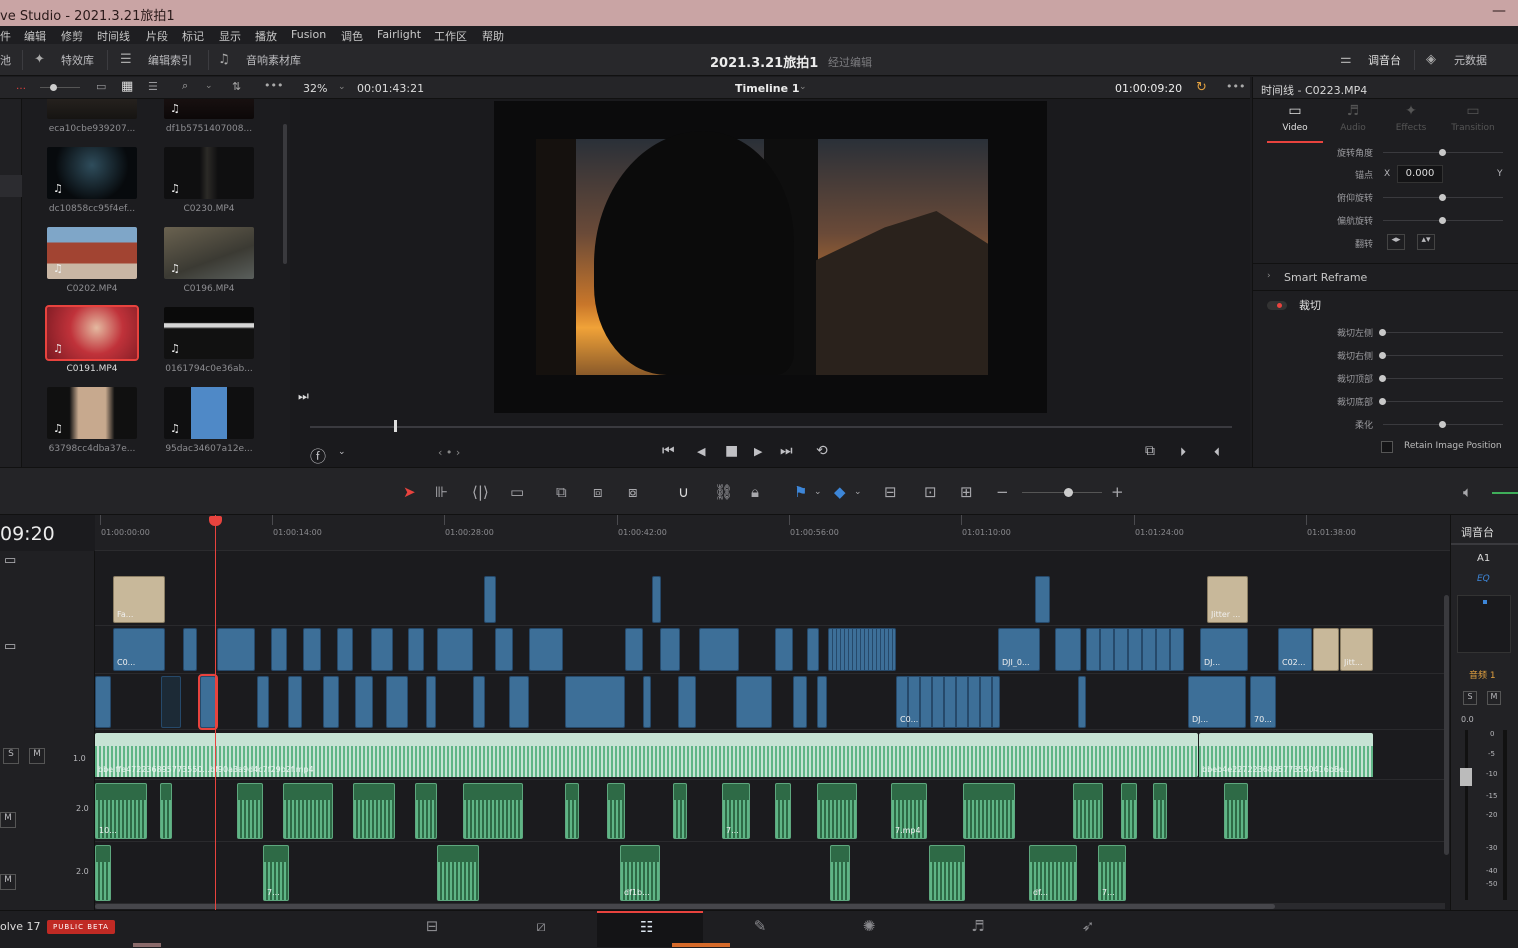 The width and height of the screenshot is (1518, 948). I want to click on viewer-options-icon: •••, so click(1235, 86).